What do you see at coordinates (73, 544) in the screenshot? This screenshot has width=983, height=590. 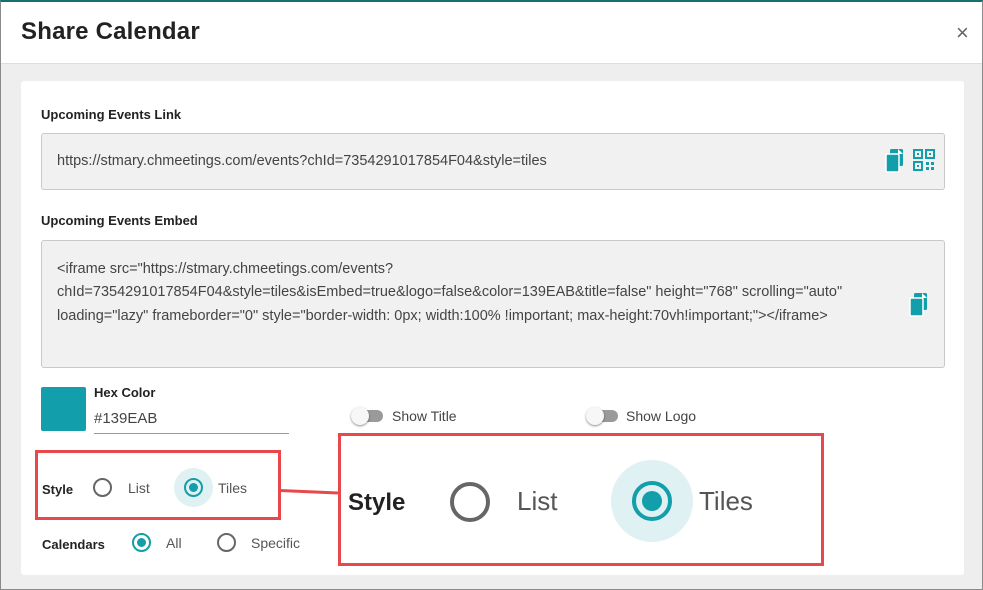 I see `calendars-label: Calendars` at bounding box center [73, 544].